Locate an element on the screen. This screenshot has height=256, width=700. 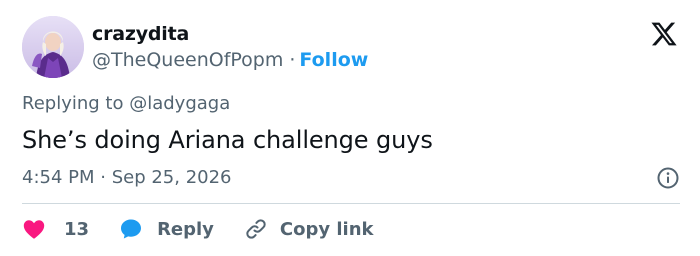
tweet-timestamp: 4:54 PM · Sep 25, 2026 is located at coordinates (127, 178).